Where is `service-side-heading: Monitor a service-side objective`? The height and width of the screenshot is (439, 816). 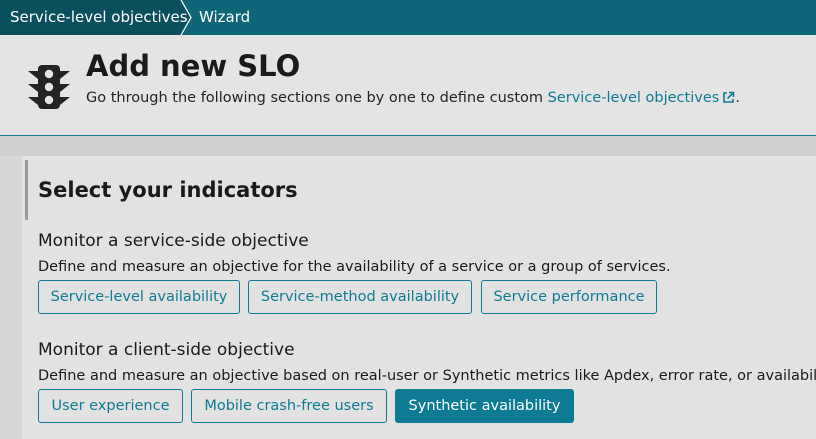
service-side-heading: Monitor a service-side objective is located at coordinates (173, 241).